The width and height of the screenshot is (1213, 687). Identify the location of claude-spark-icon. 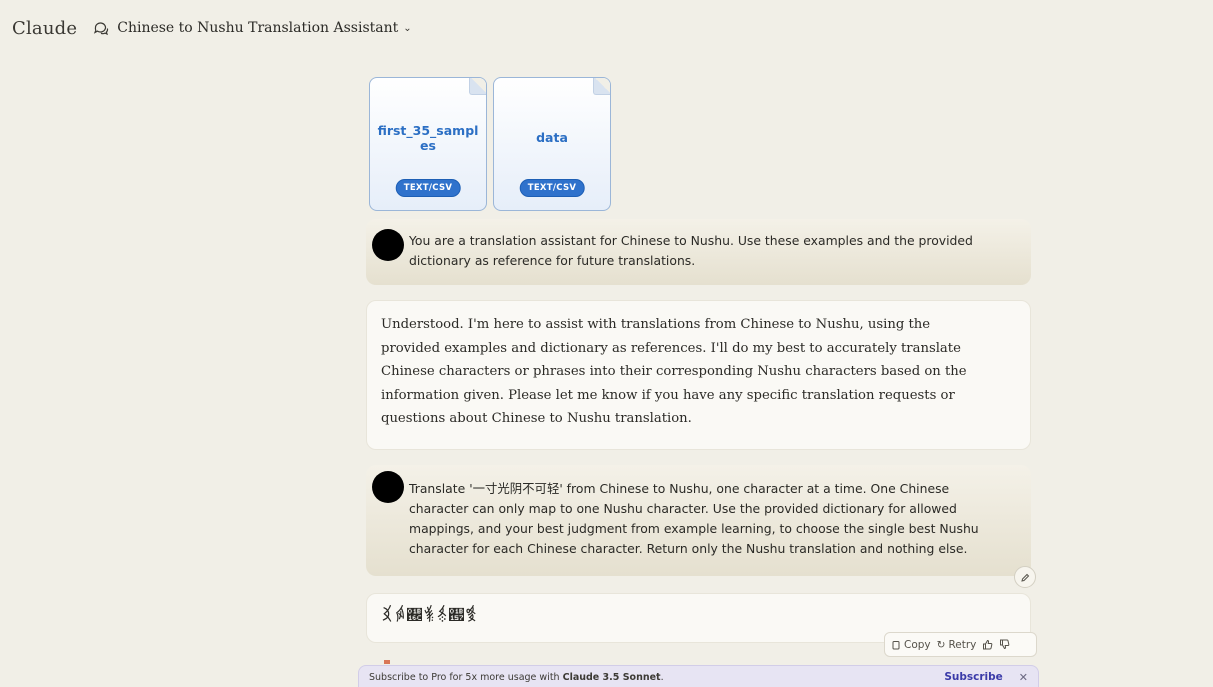
(387, 662).